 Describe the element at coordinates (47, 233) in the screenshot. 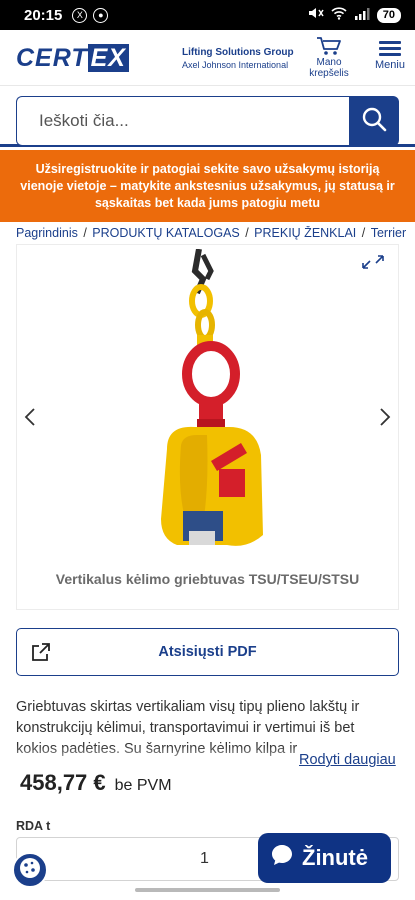

I see `breadcrumb-home: Pagrindinis` at that location.